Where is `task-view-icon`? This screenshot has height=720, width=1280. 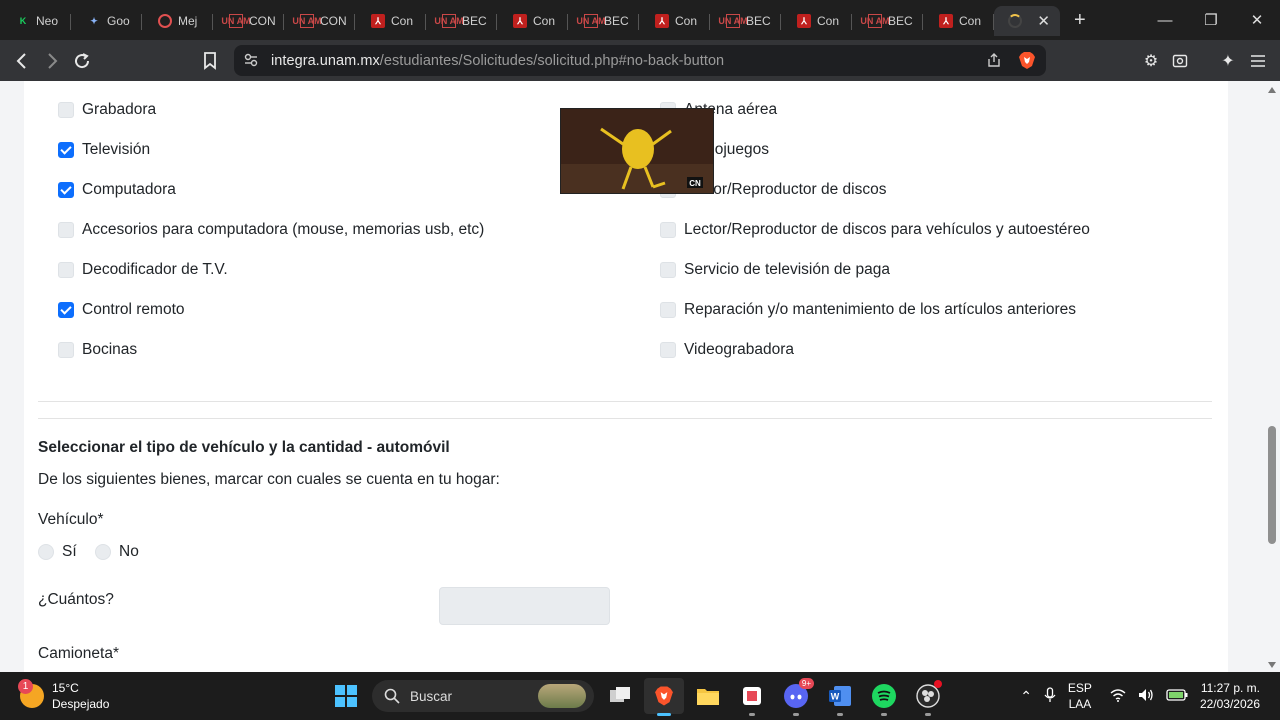 task-view-icon is located at coordinates (620, 696).